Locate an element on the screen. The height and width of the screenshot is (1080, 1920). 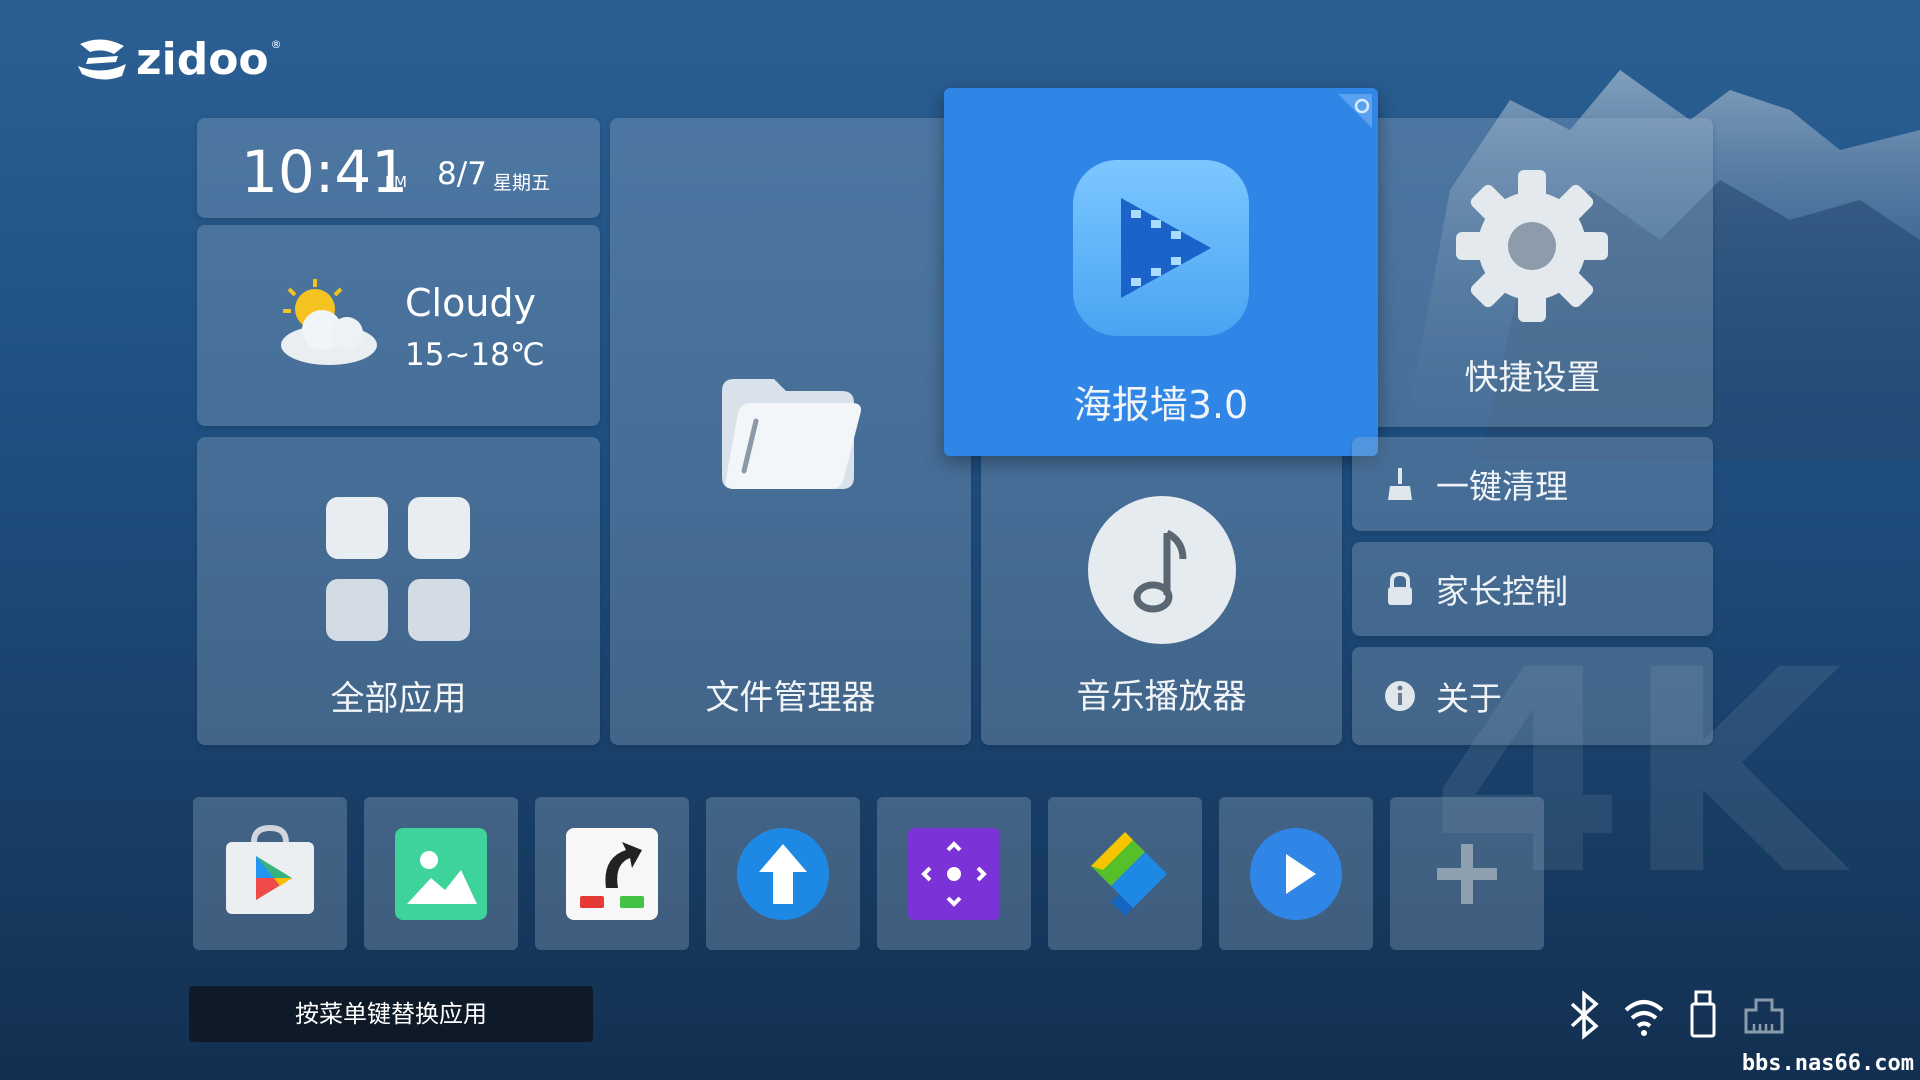
info-icon is located at coordinates (1400, 696).